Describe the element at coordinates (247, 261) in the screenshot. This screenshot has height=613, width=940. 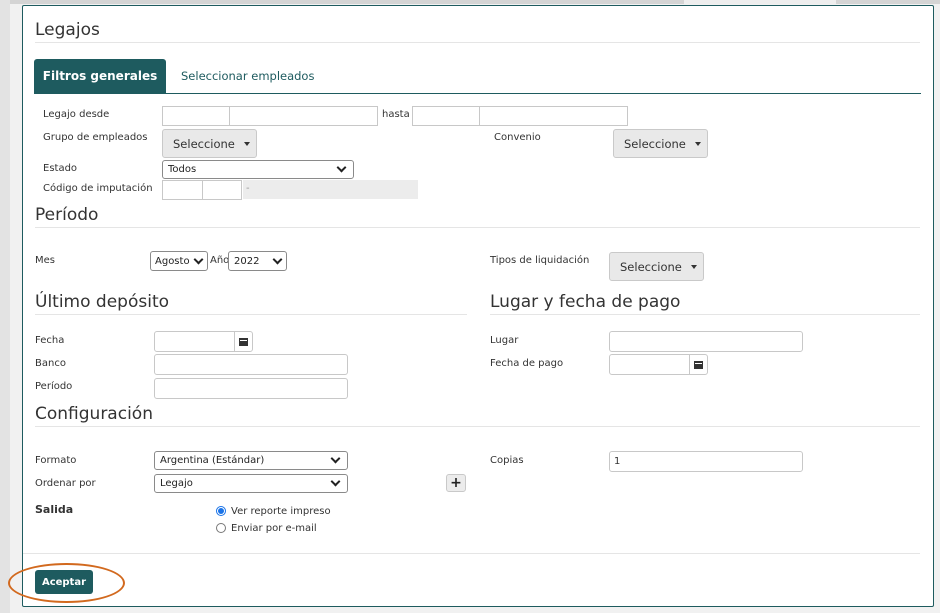
I see `anio-select-value: 2022` at that location.